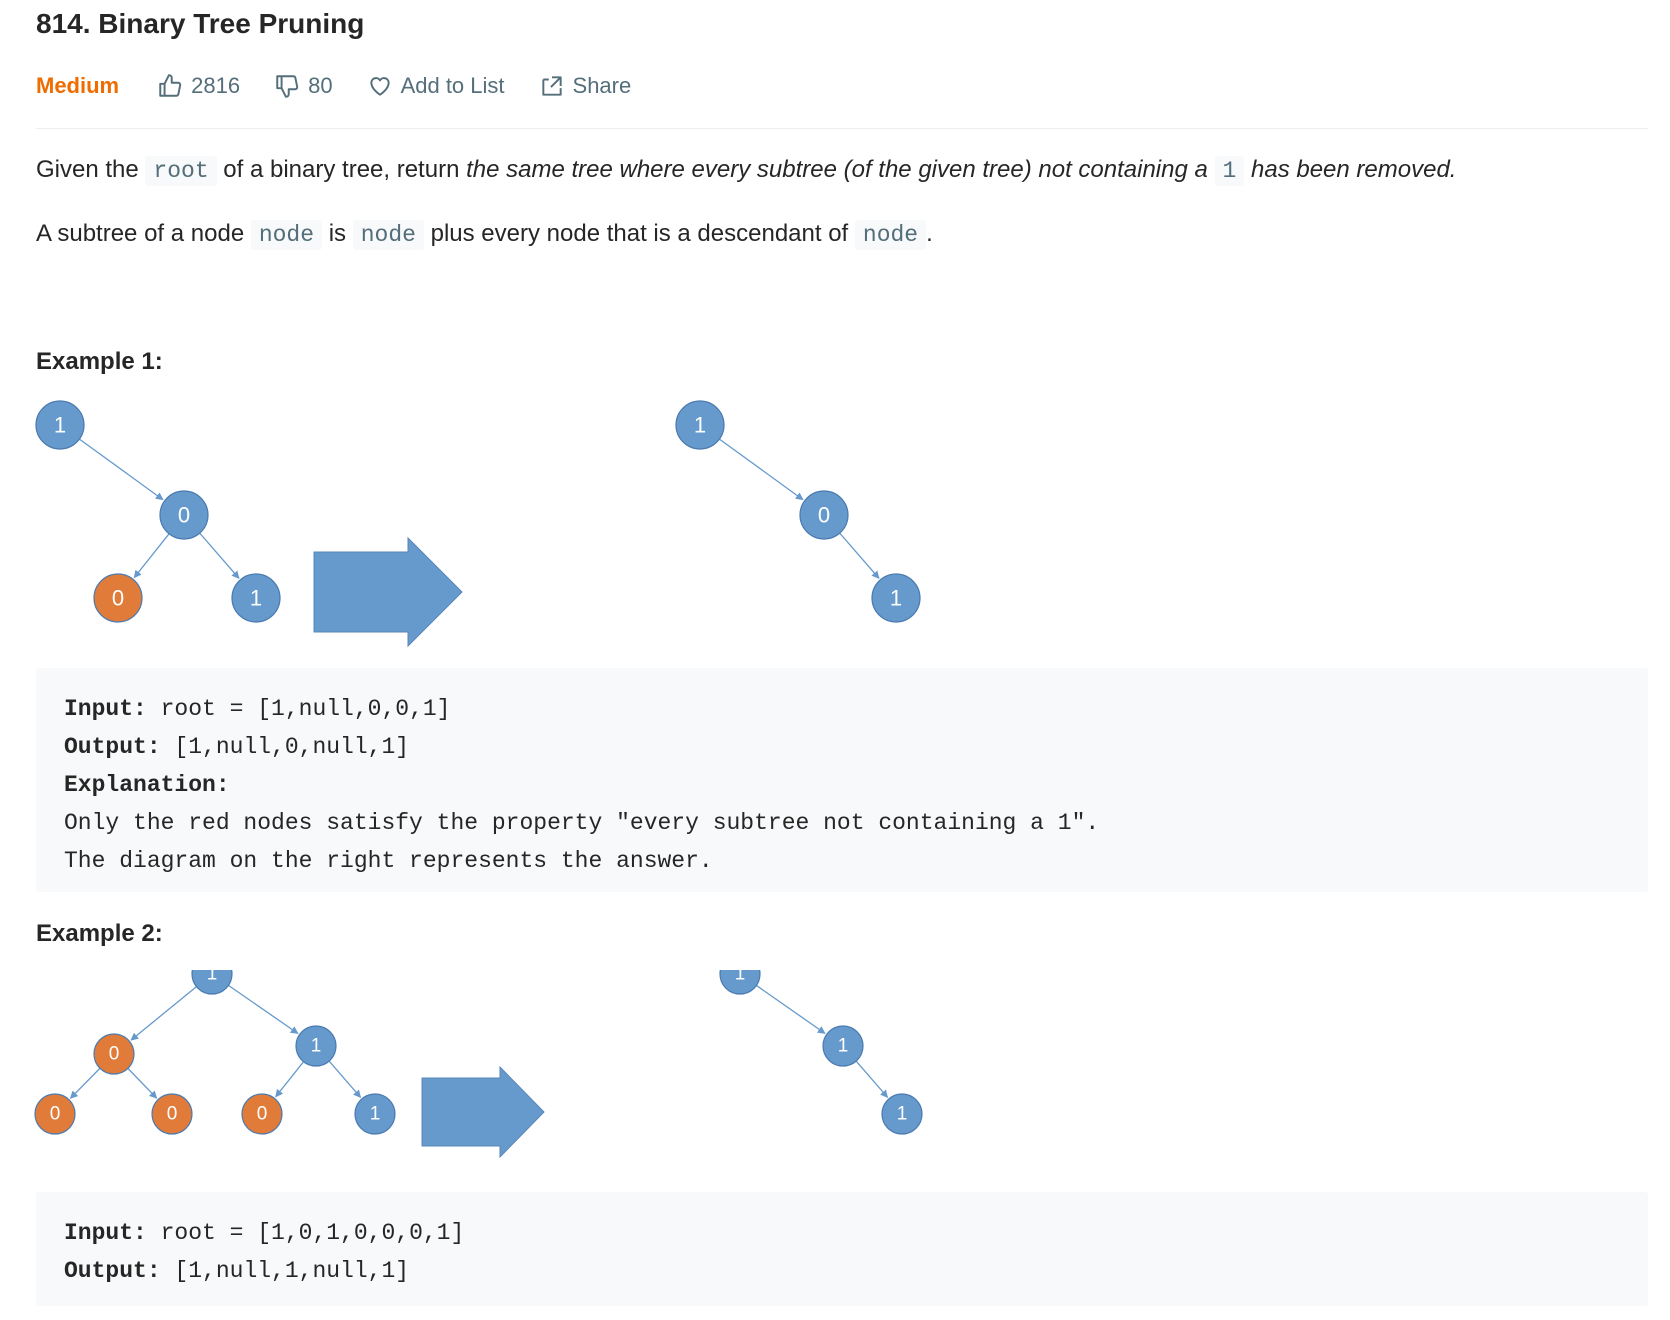 The image size is (1670, 1320). I want to click on inline-code-root: root, so click(181, 171).